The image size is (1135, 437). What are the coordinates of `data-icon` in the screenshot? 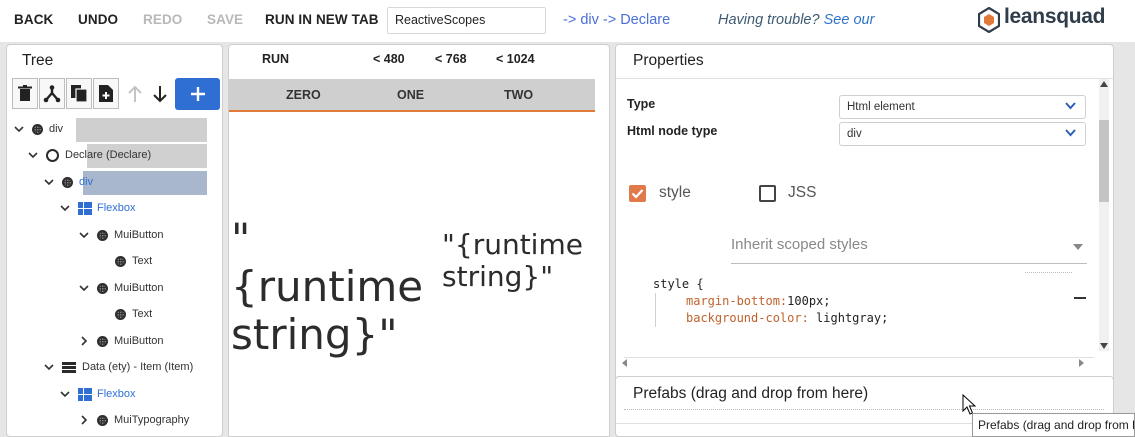 It's located at (69, 367).